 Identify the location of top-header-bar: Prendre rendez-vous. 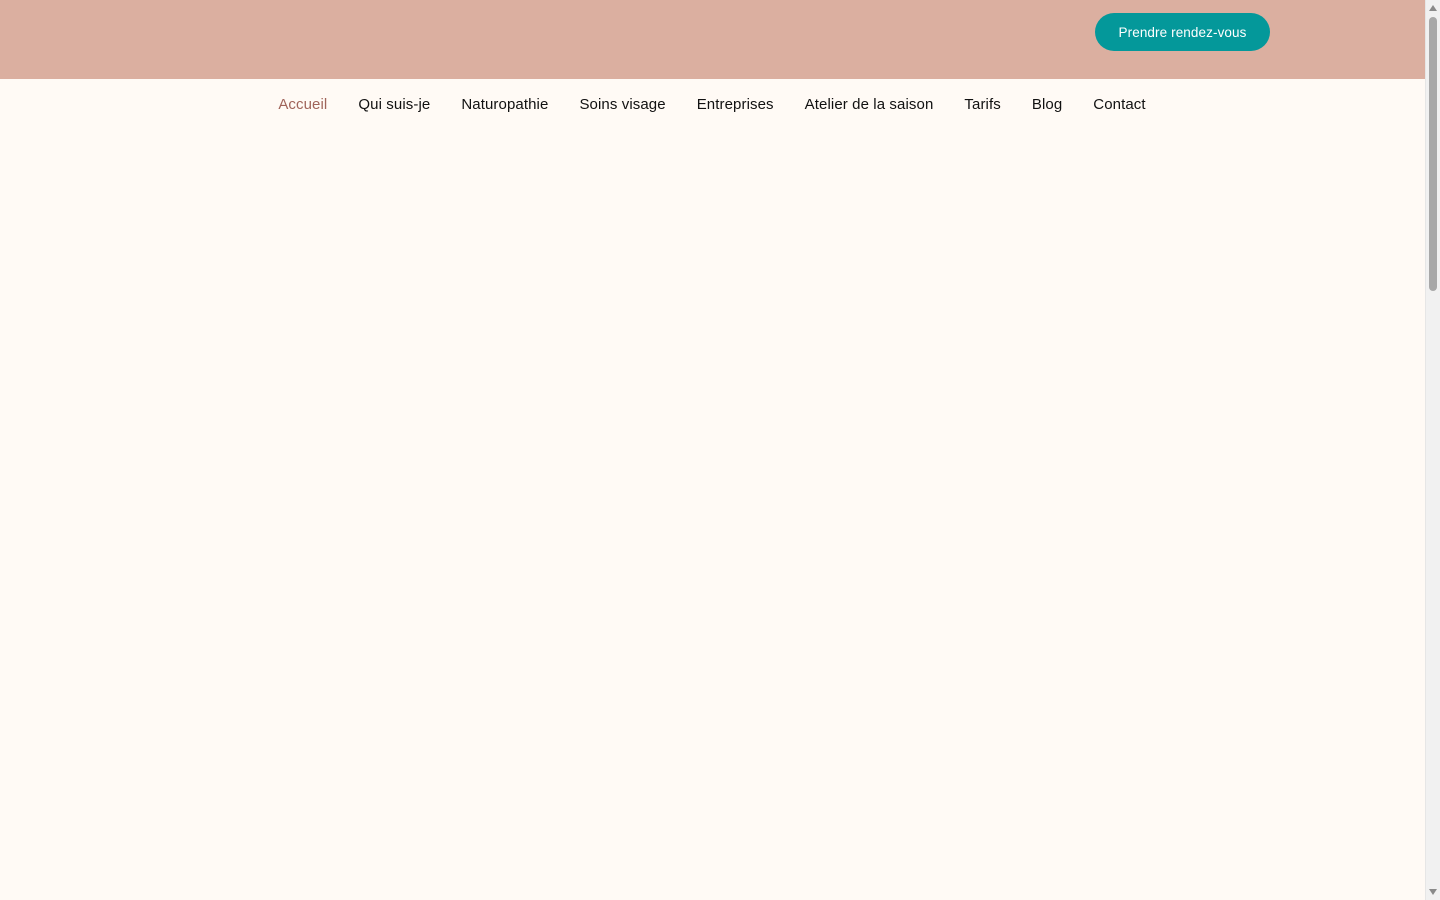
(712, 39).